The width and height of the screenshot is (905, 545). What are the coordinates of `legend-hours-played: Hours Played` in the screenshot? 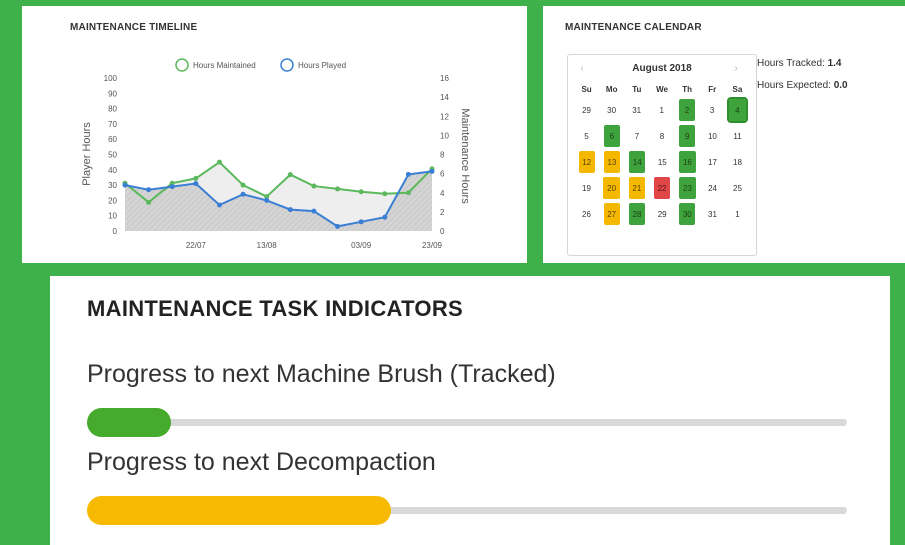 It's located at (322, 65).